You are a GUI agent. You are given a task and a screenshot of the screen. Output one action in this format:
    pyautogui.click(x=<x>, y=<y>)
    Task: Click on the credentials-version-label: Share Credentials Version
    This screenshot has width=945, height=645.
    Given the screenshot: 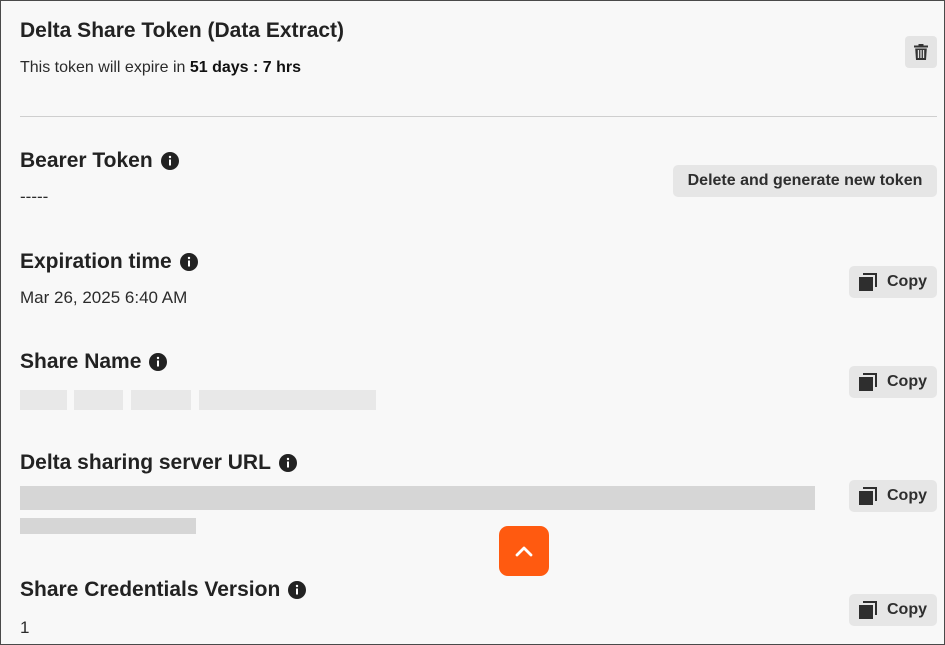 What is the action you would take?
    pyautogui.click(x=163, y=590)
    